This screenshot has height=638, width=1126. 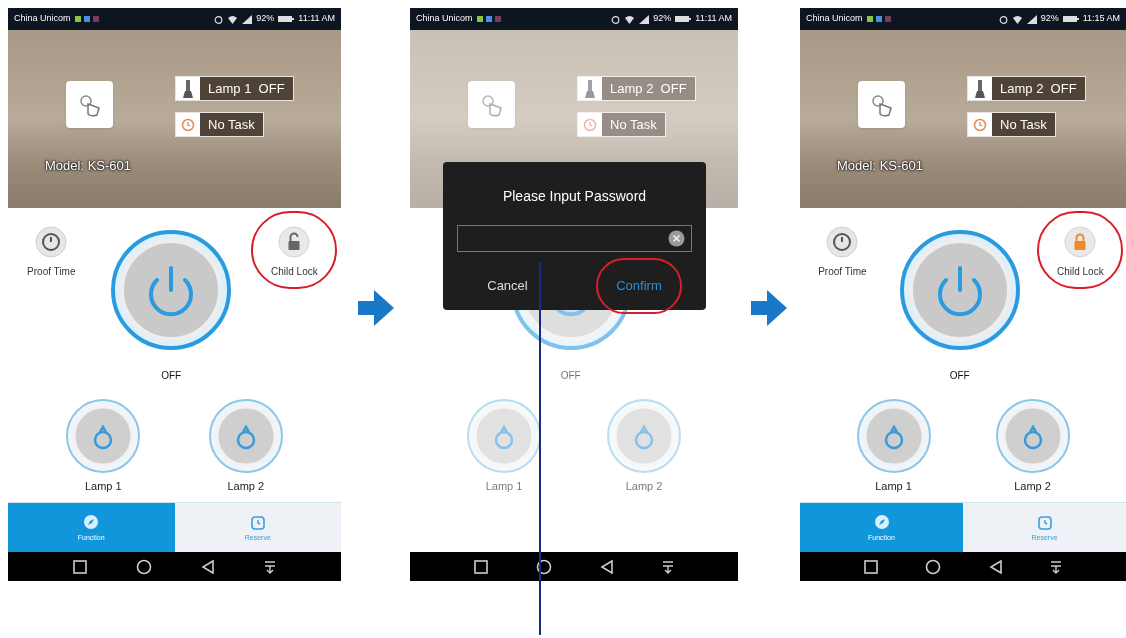 I want to click on lamp-status-label: Lamp 1 OFF, so click(x=246, y=88).